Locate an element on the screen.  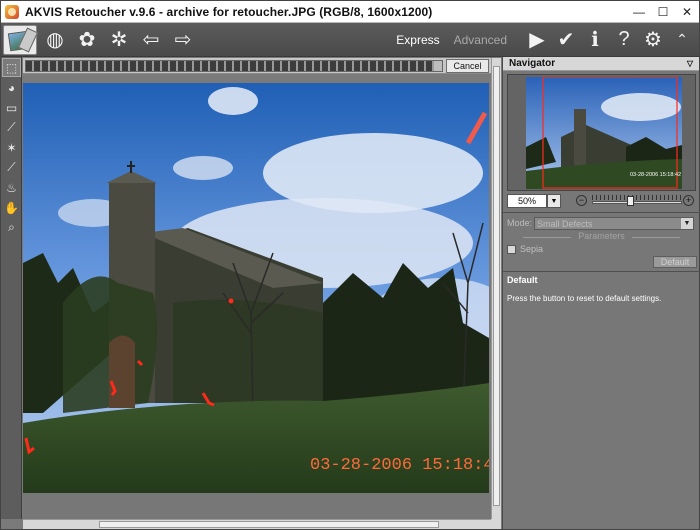
horizontal-scrollbar is located at coordinates (257, 524).